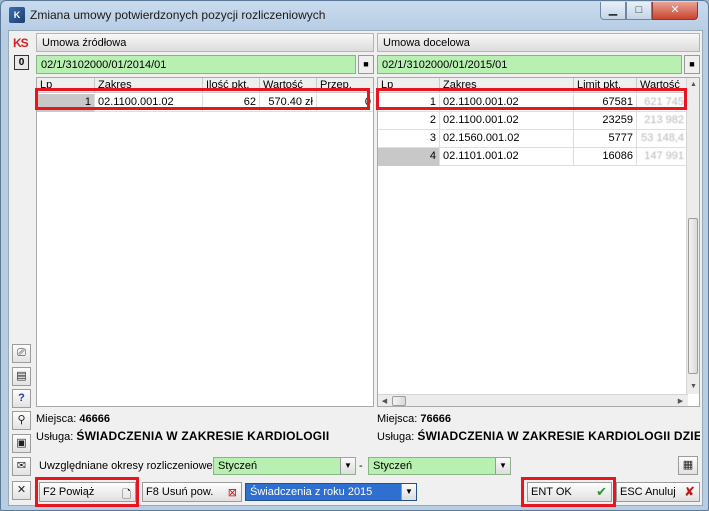 This screenshot has width=709, height=511. I want to click on period-from-select: Styczeń ▼, so click(284, 466).